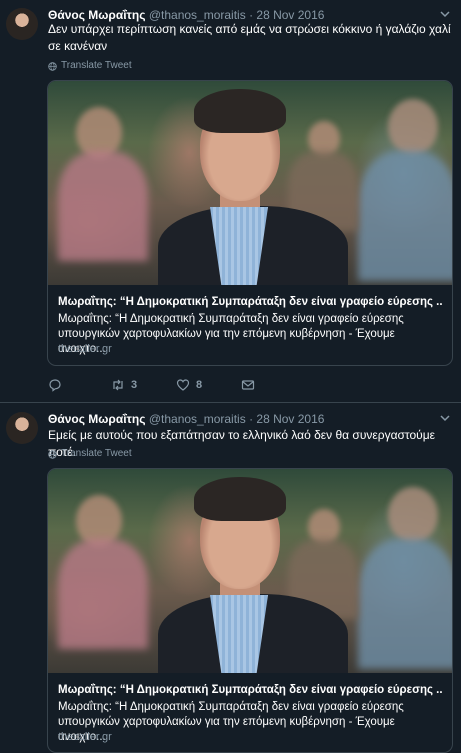 The width and height of the screenshot is (461, 753). I want to click on like-button: 8, so click(189, 385).